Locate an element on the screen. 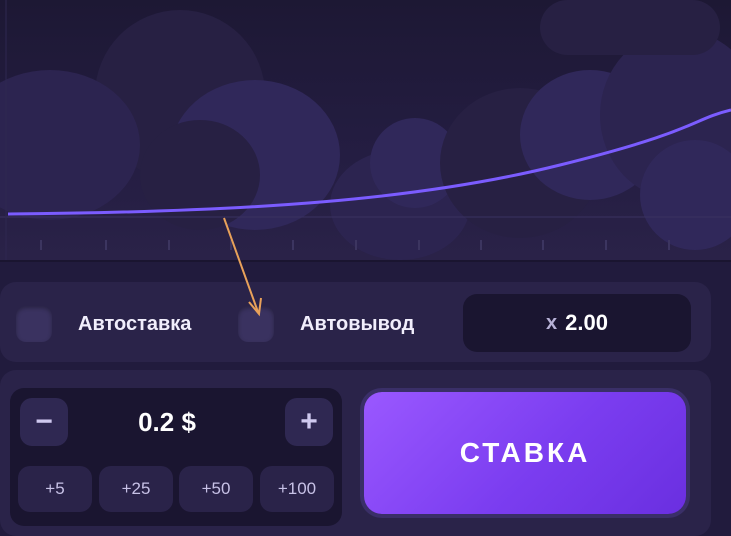  increase-bet-button: + is located at coordinates (309, 422).